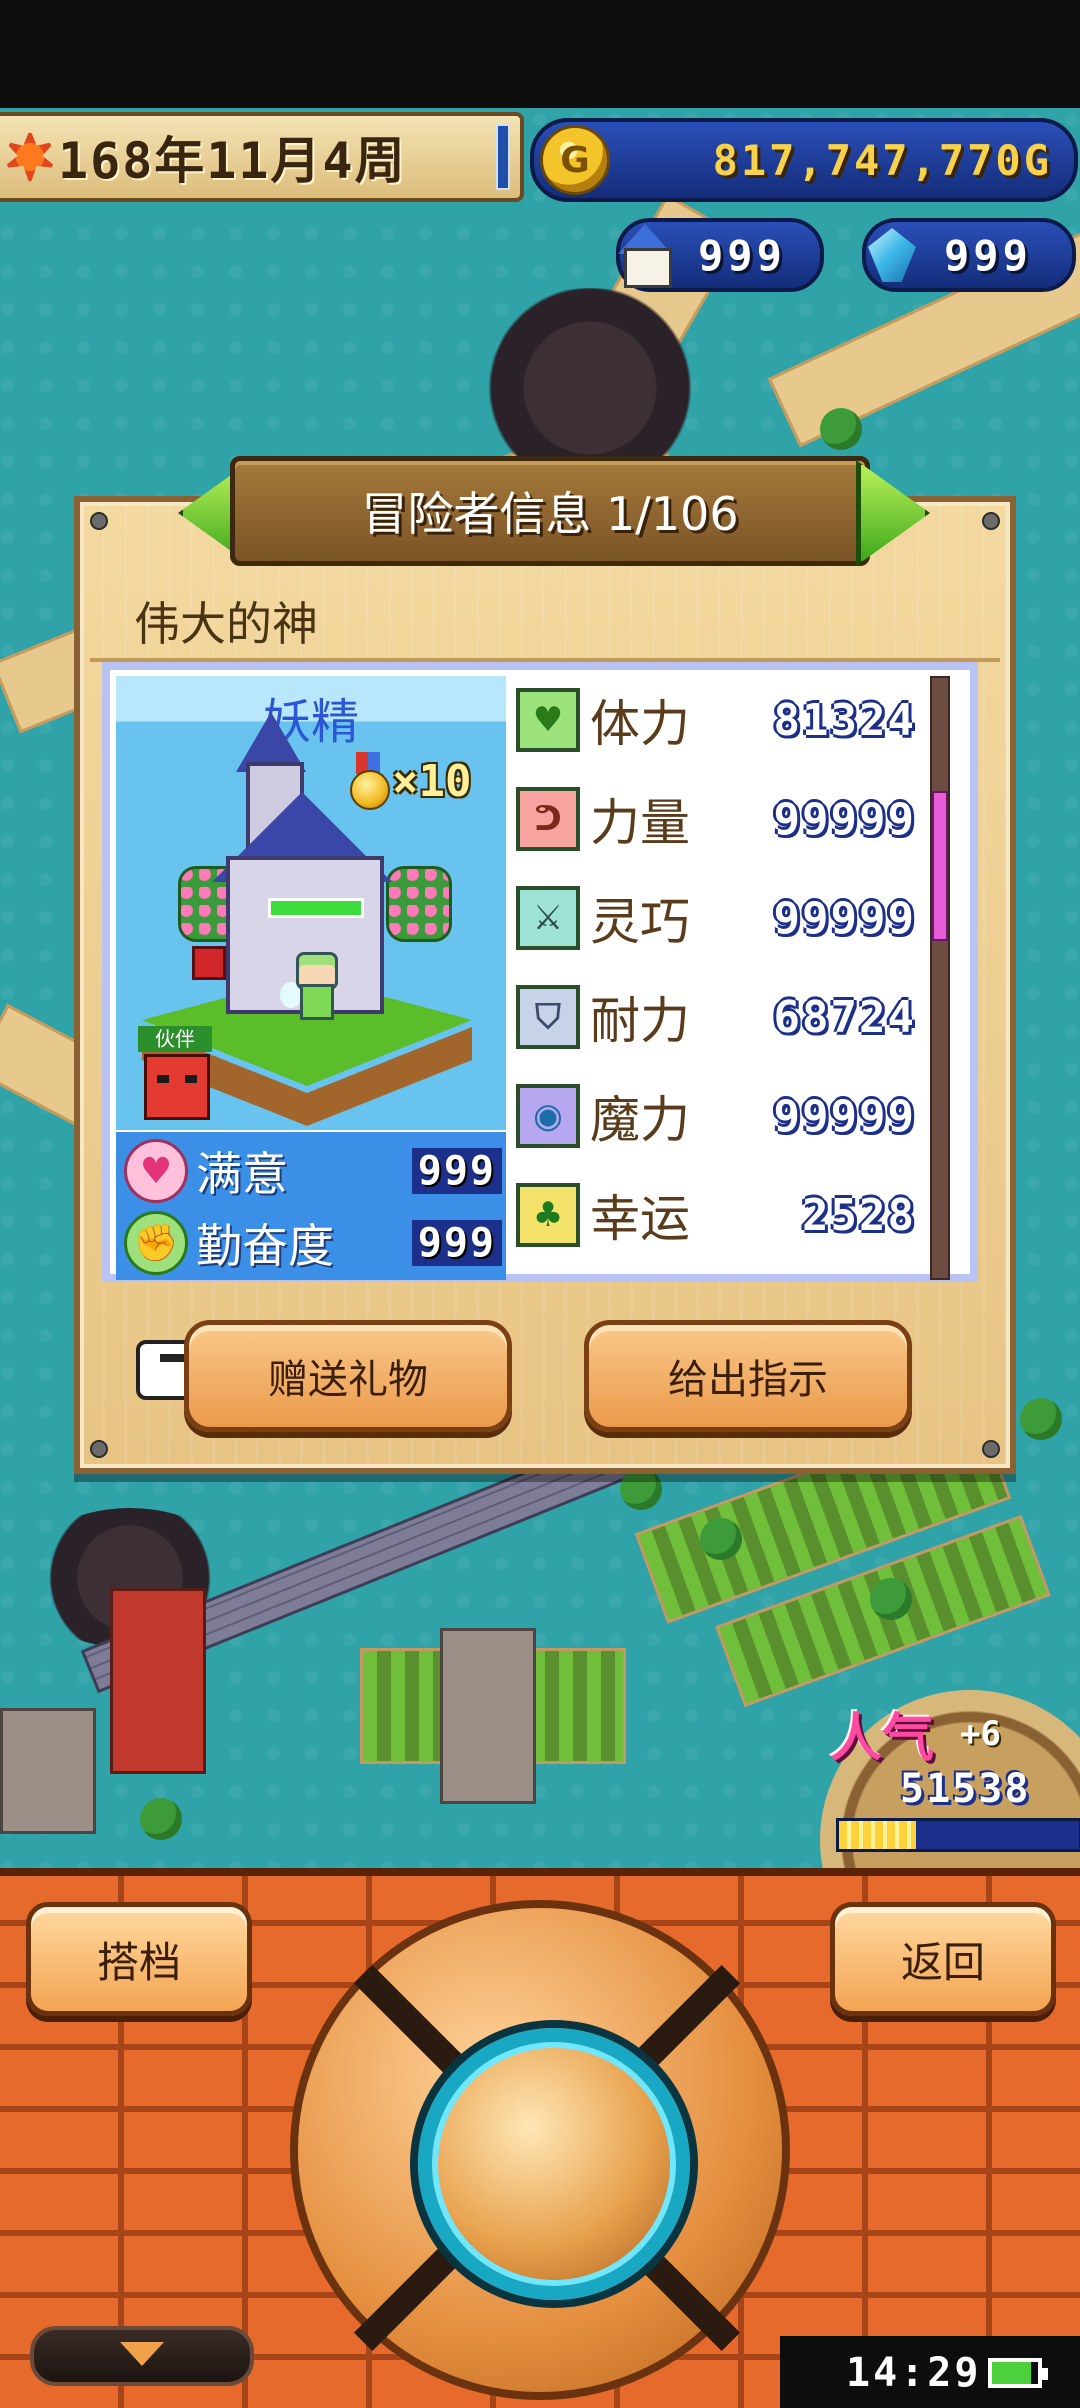  What do you see at coordinates (965, 1789) in the screenshot?
I see `popularity-value: 51538` at bounding box center [965, 1789].